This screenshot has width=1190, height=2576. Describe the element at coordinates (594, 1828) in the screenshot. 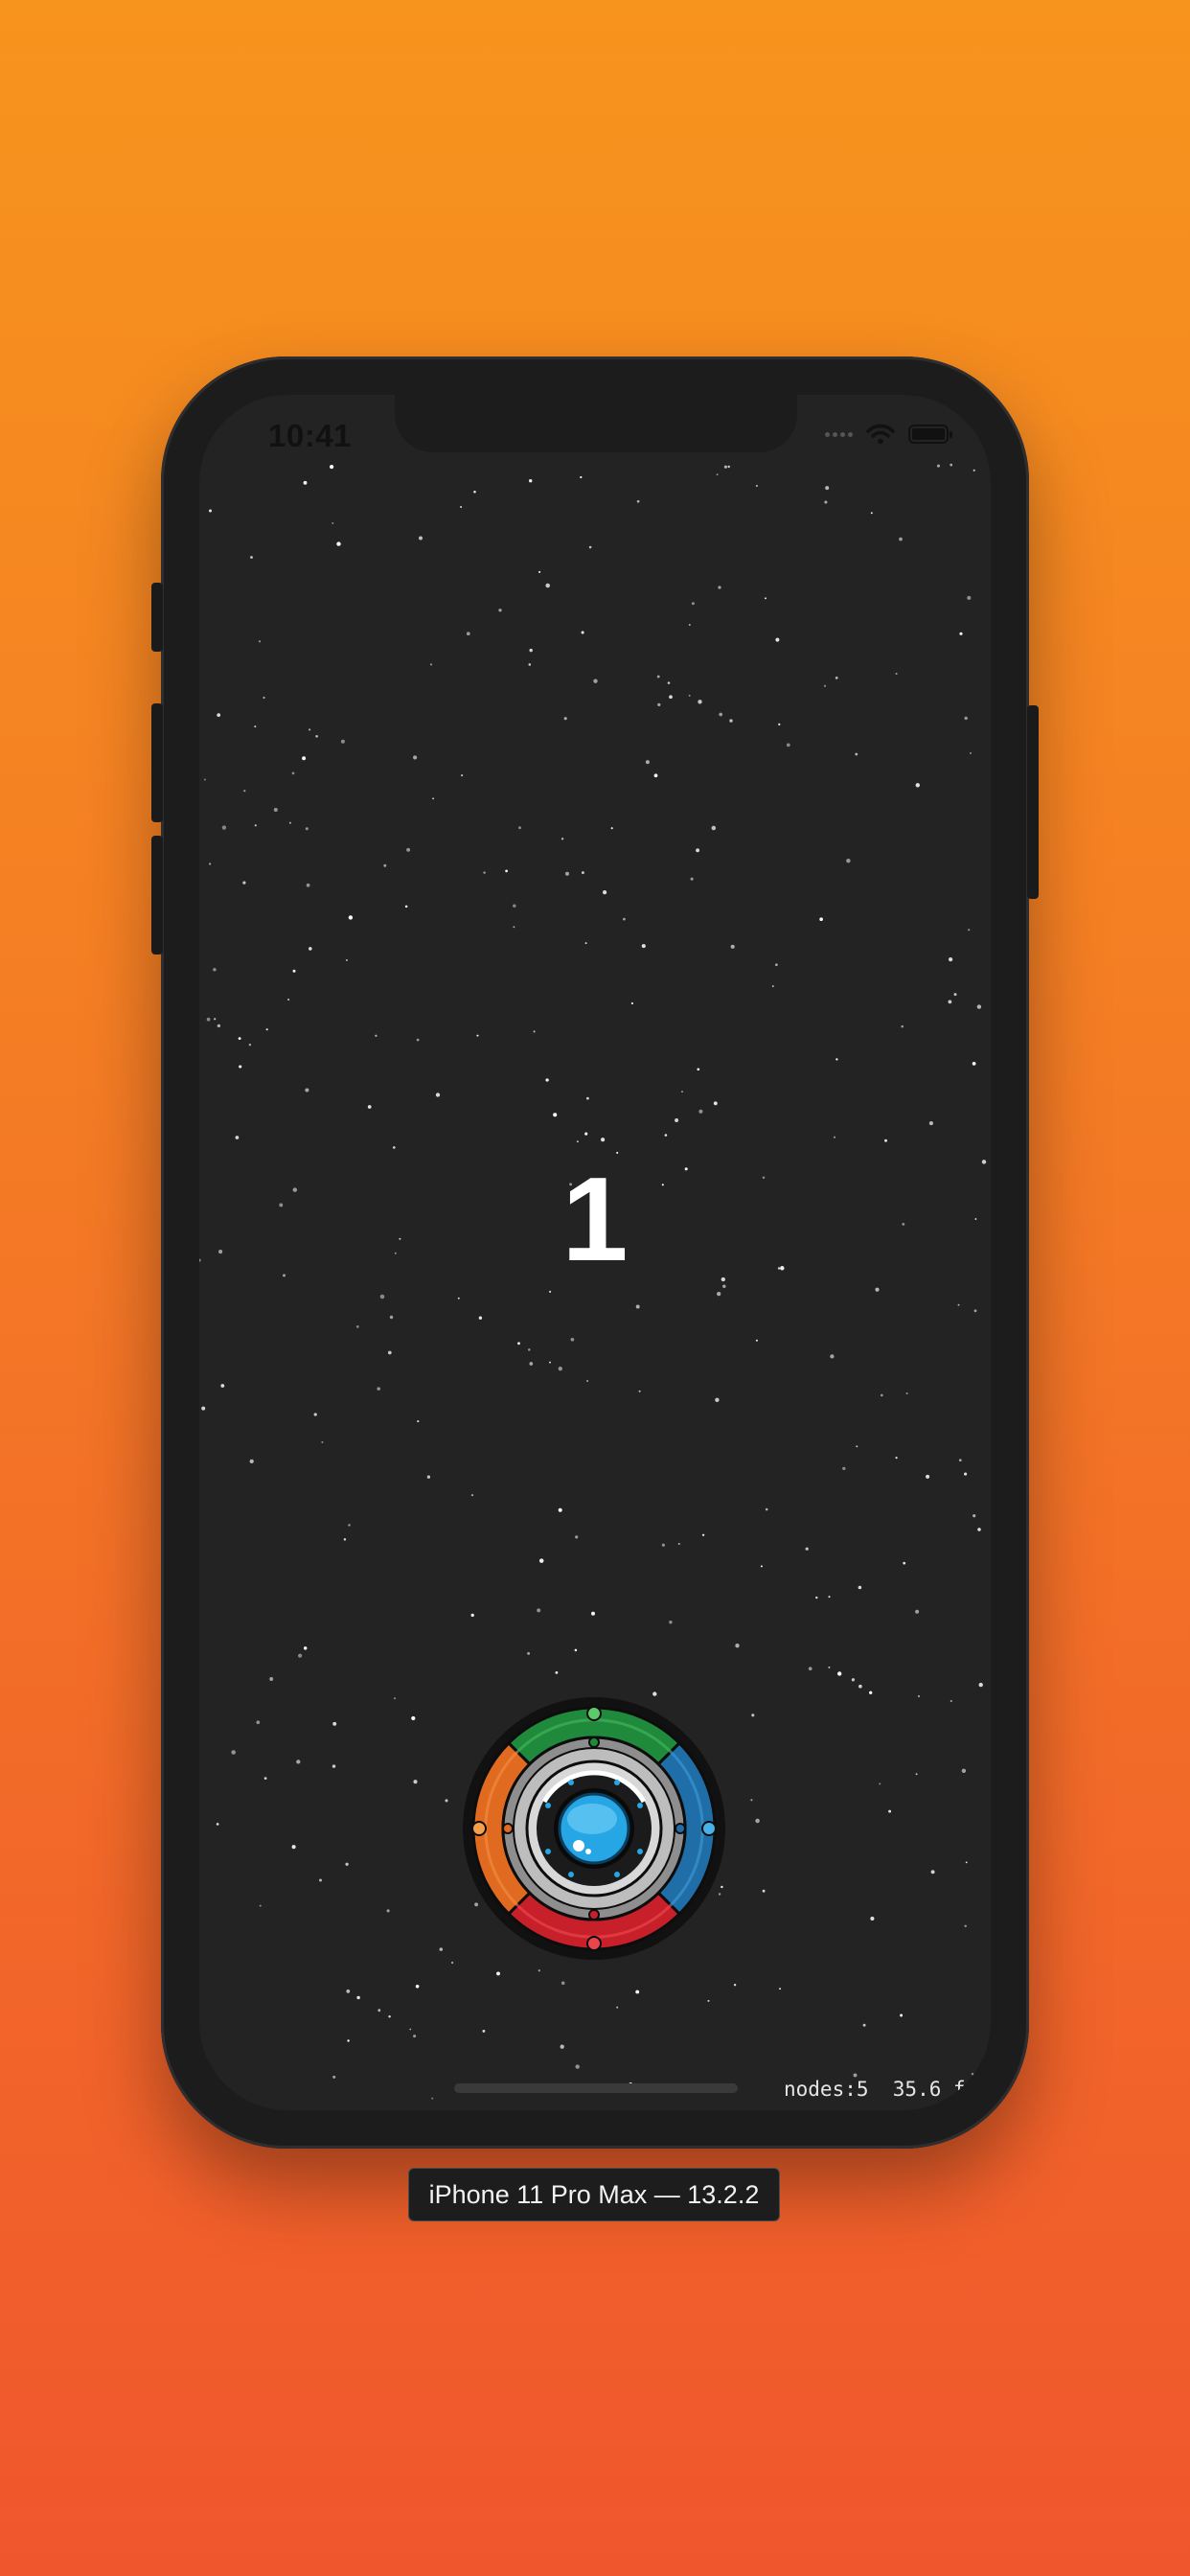

I see `color-wheel-controller` at that location.